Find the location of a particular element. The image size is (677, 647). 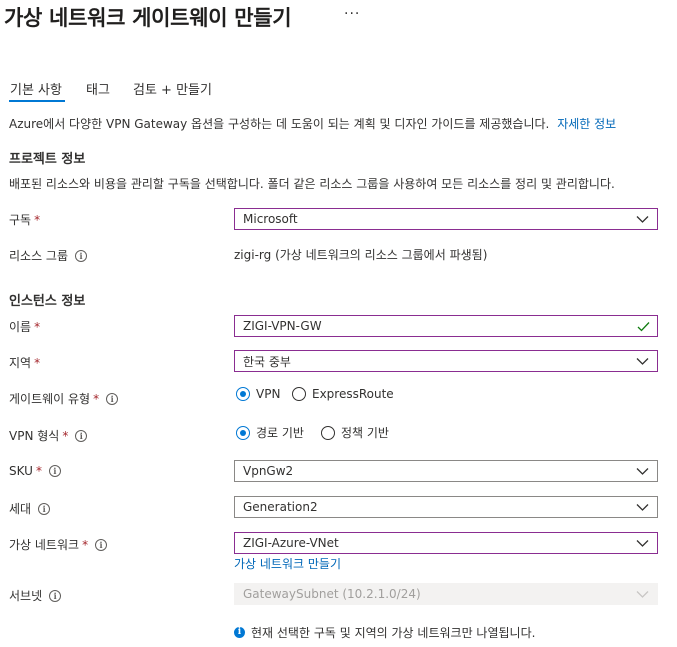

vnet-value: ZIGI-Azure-VNet is located at coordinates (291, 543).